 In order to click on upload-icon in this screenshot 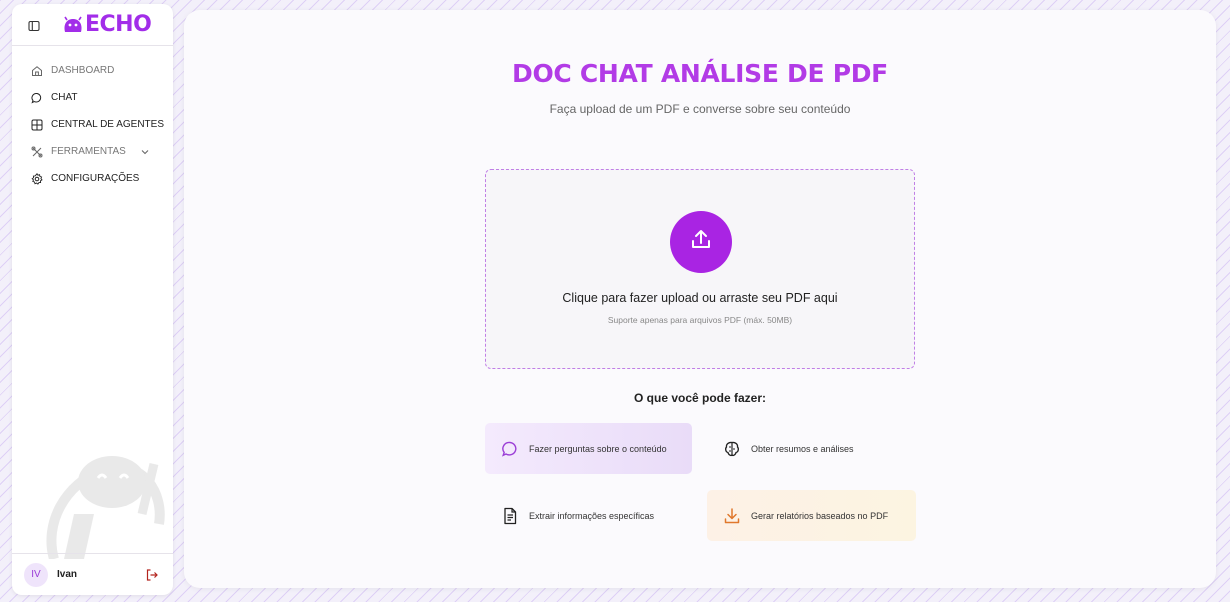, I will do `click(701, 242)`.